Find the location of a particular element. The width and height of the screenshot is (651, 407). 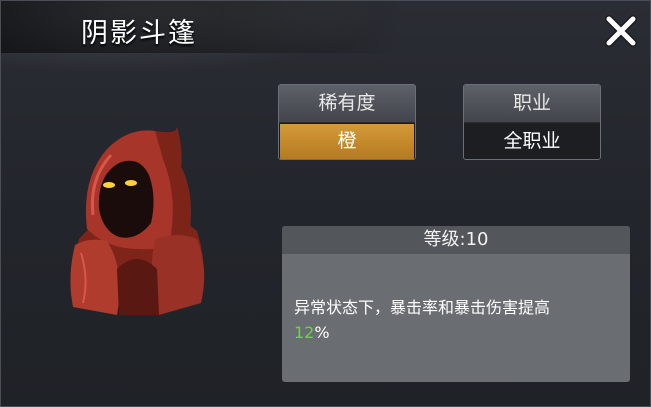

effect-description: 异常状态下，暴击率和暴击伤害提高 12% is located at coordinates (459, 320).